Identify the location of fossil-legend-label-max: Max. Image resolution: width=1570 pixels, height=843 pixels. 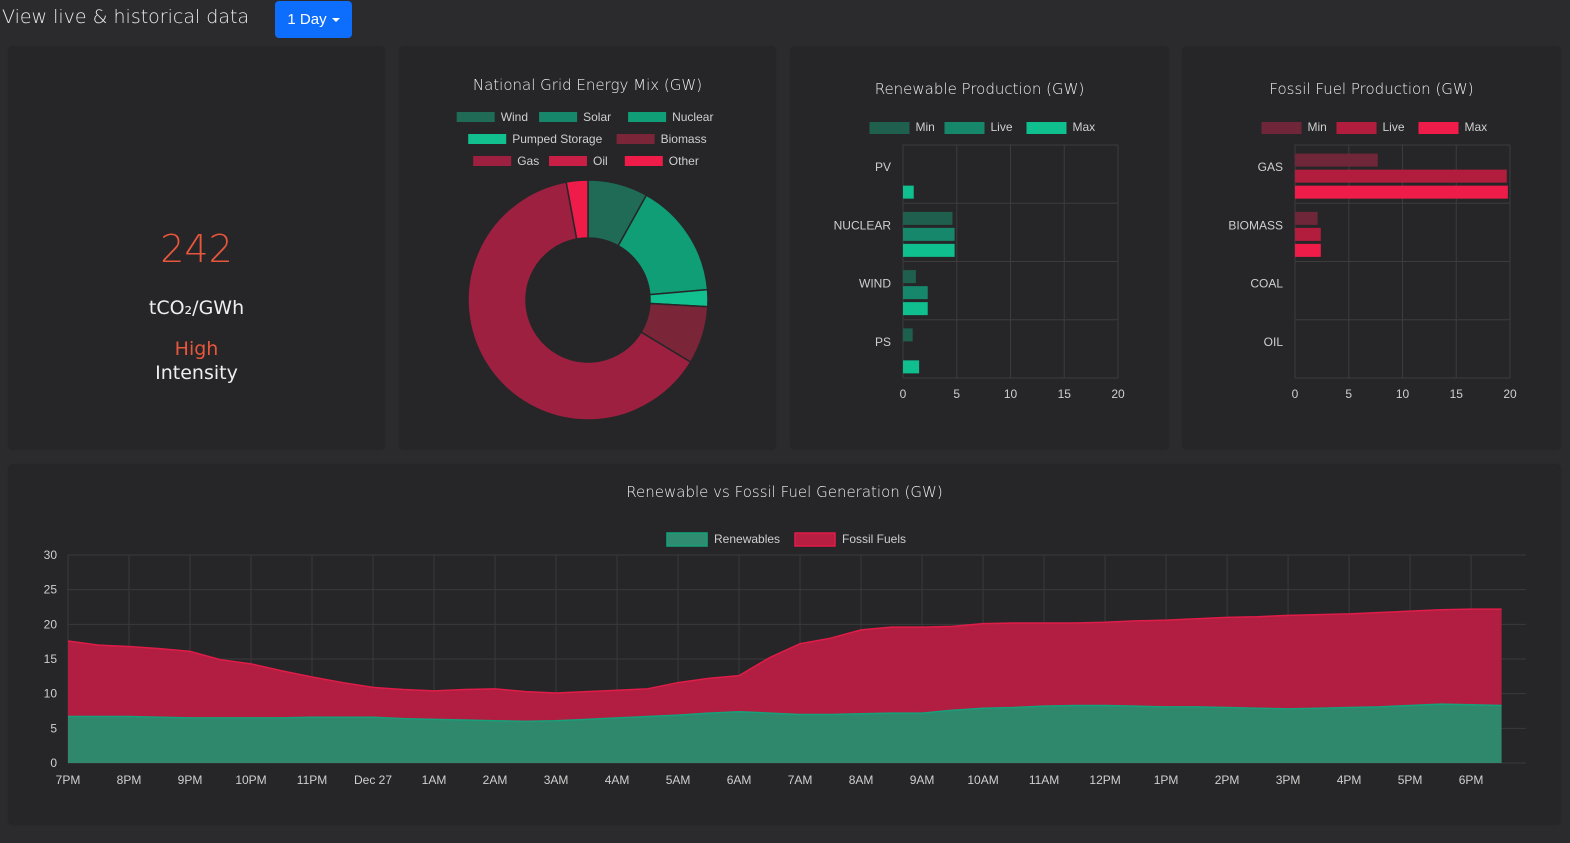
(1476, 127).